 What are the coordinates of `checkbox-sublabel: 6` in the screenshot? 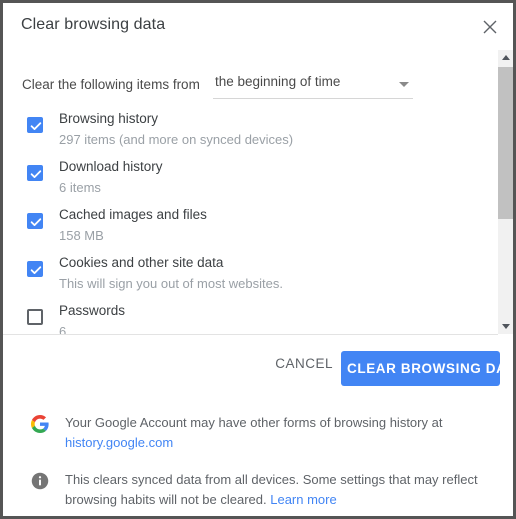 It's located at (63, 329).